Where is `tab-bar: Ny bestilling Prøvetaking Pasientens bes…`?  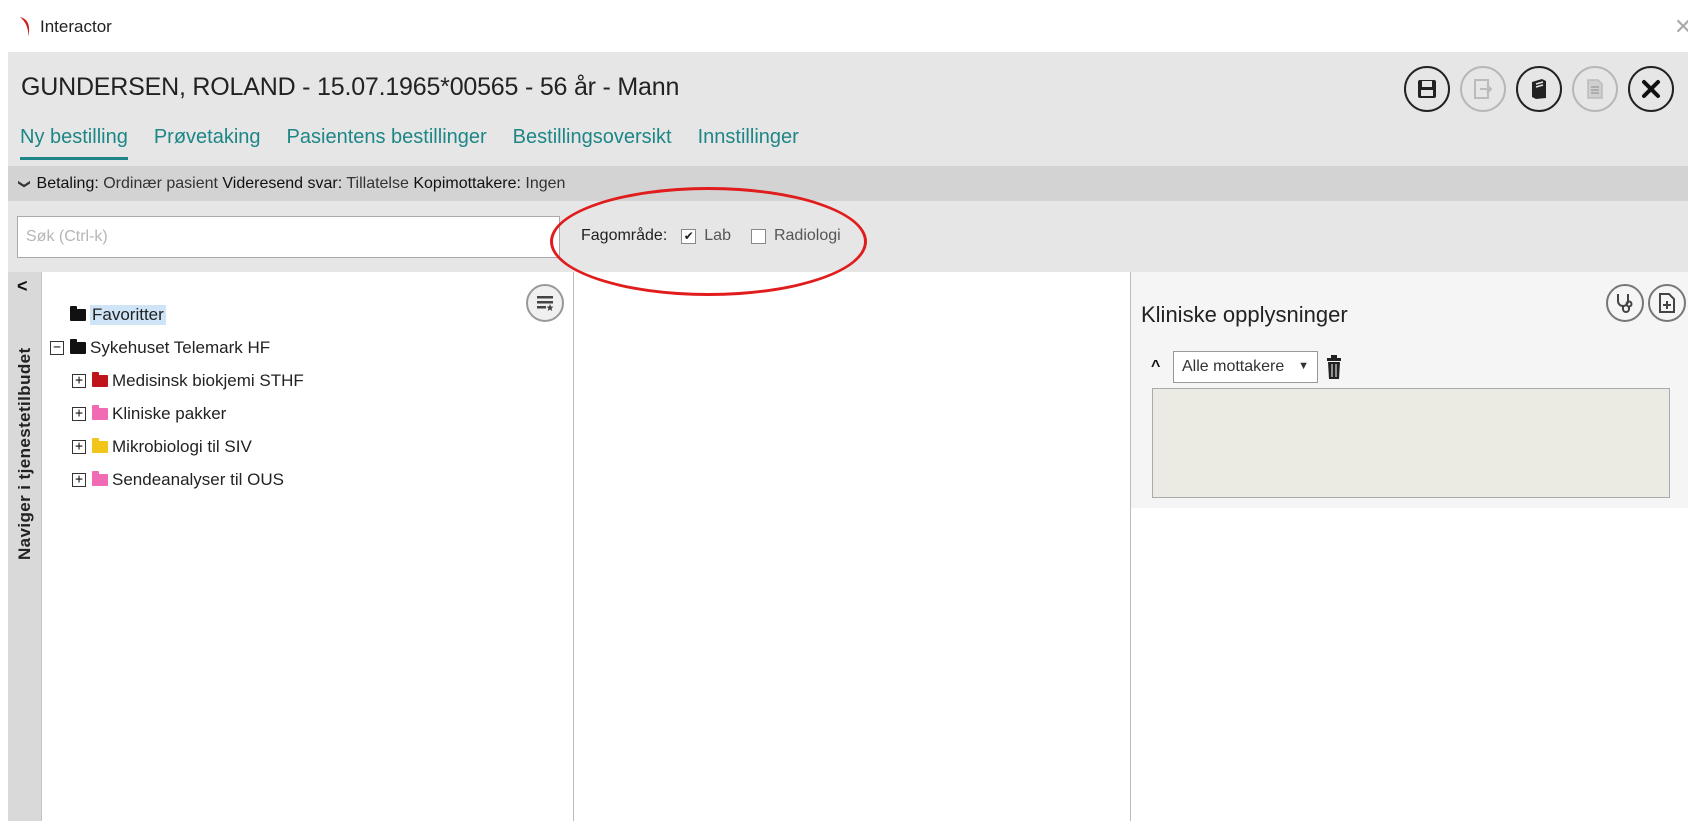
tab-bar: Ny bestilling Prøvetaking Pasientens bes… is located at coordinates (422, 143).